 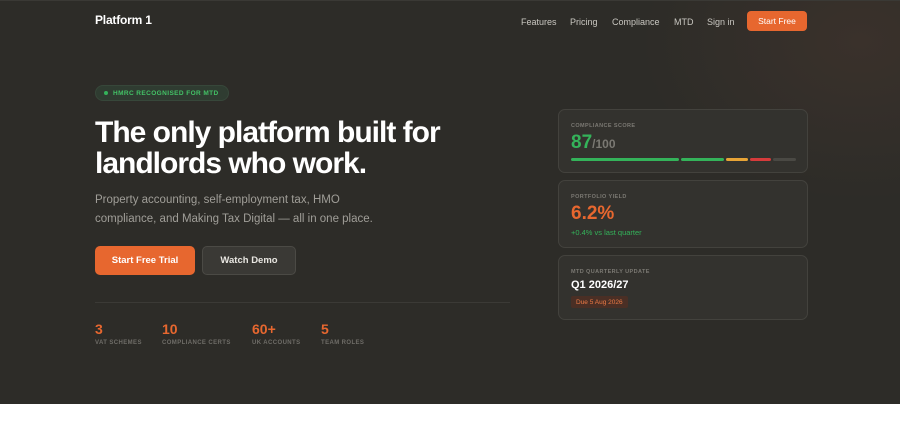 I want to click on nav-link-sign-in: Sign in, so click(x=721, y=22).